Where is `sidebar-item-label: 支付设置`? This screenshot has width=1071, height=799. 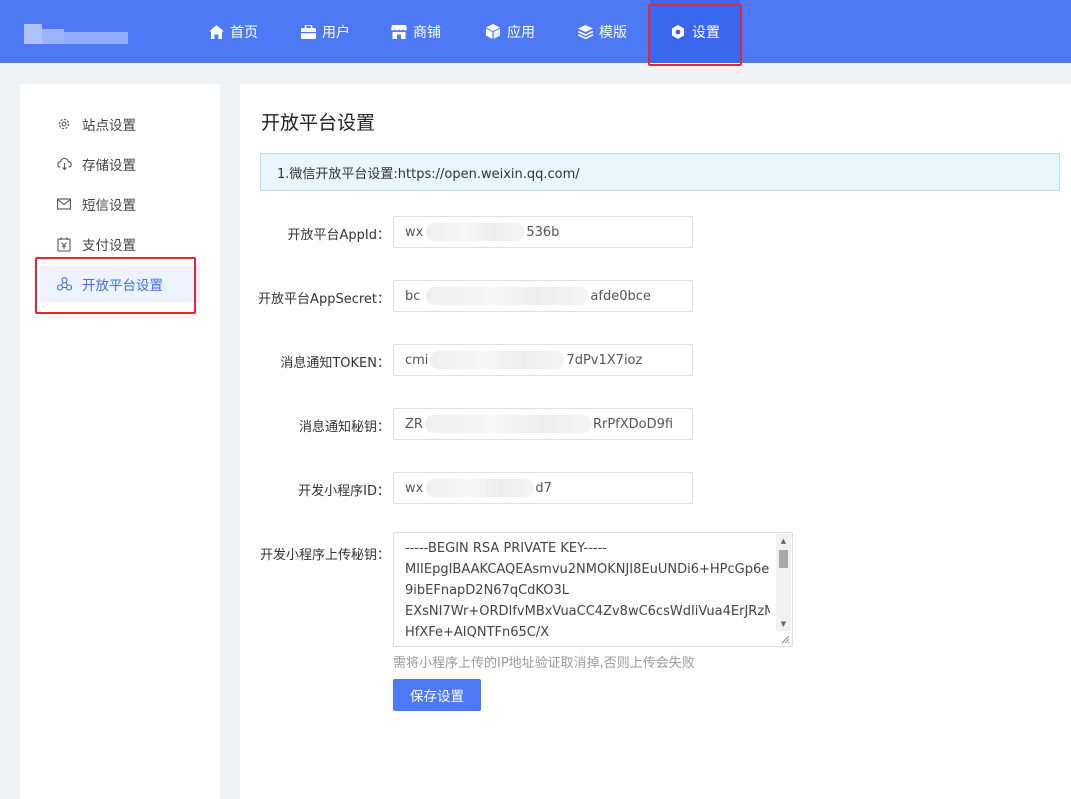
sidebar-item-label: 支付设置 is located at coordinates (109, 246).